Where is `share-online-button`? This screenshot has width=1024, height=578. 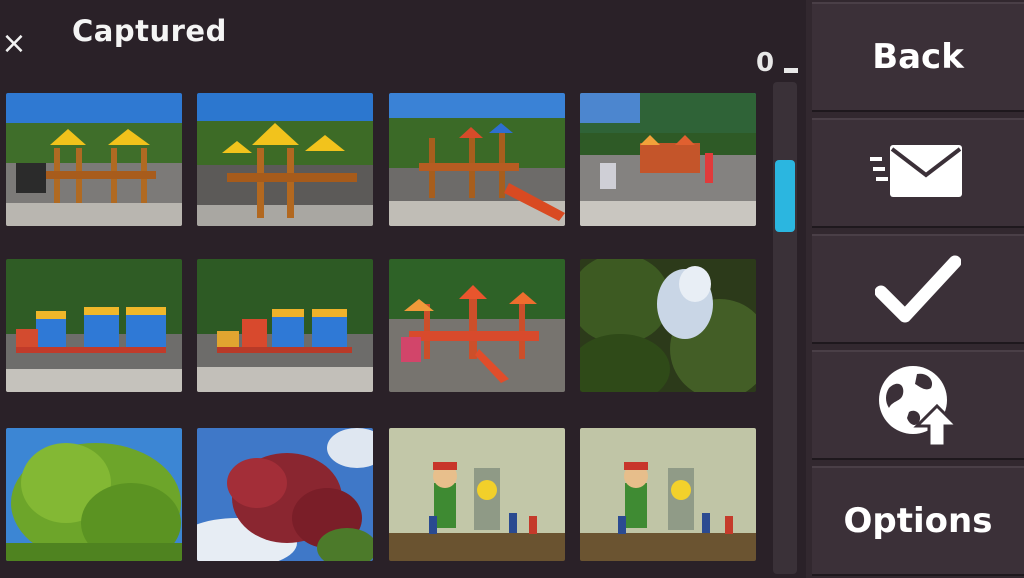
share-online-button is located at coordinates (918, 405).